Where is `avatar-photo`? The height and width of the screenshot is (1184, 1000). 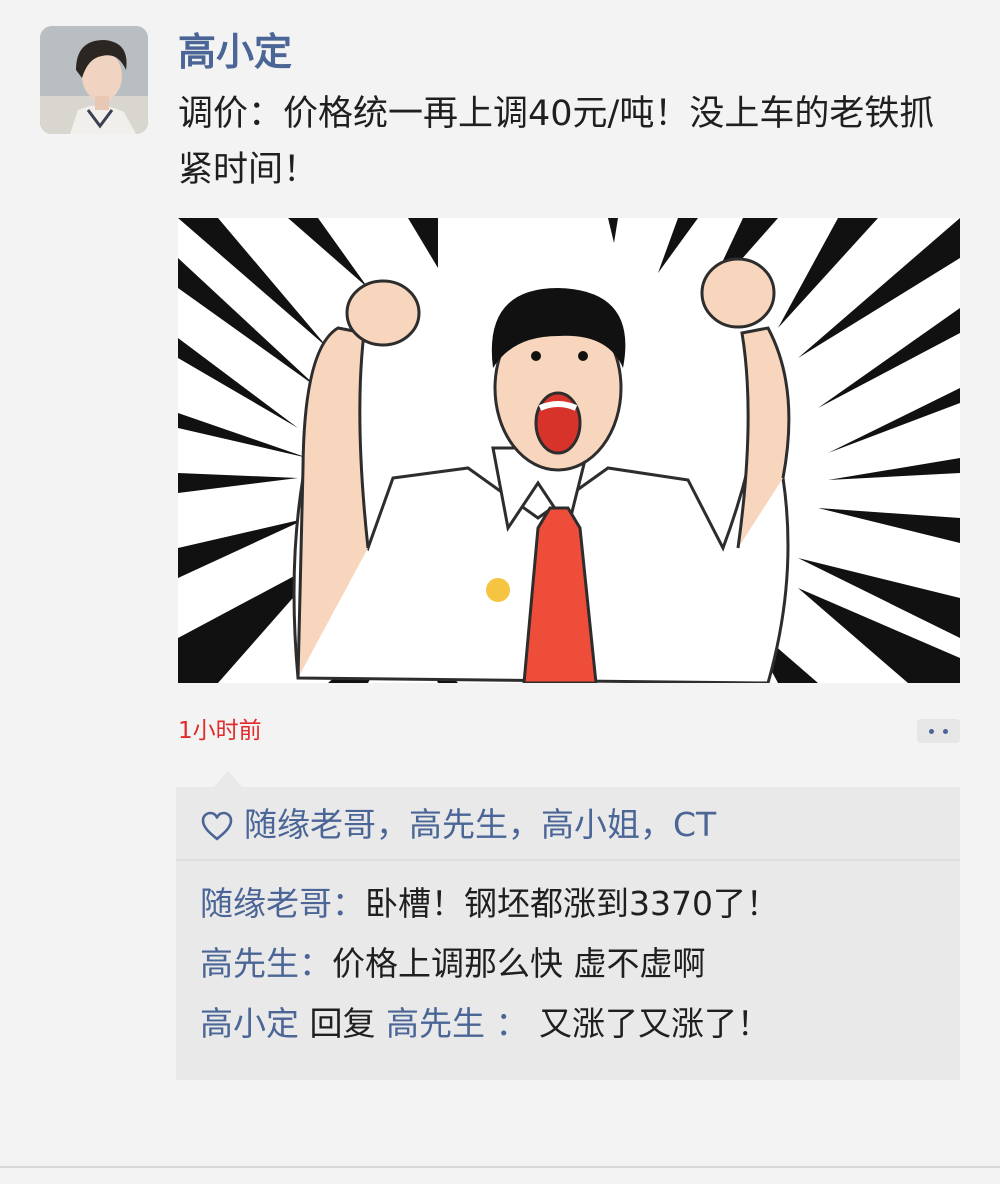
avatar-photo is located at coordinates (94, 80).